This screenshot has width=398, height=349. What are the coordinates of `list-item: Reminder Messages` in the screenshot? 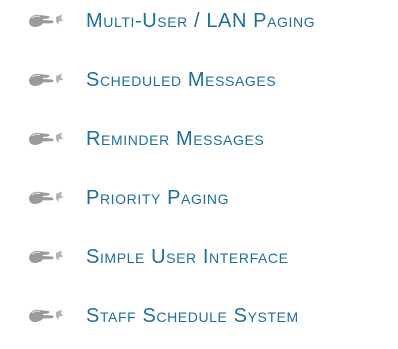 It's located at (199, 139).